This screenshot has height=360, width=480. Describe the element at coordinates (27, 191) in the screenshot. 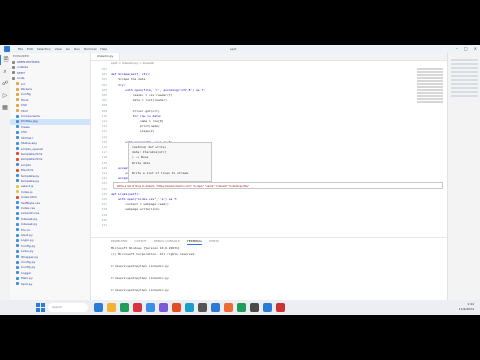

I see `tree-item-label: Index.js` at that location.